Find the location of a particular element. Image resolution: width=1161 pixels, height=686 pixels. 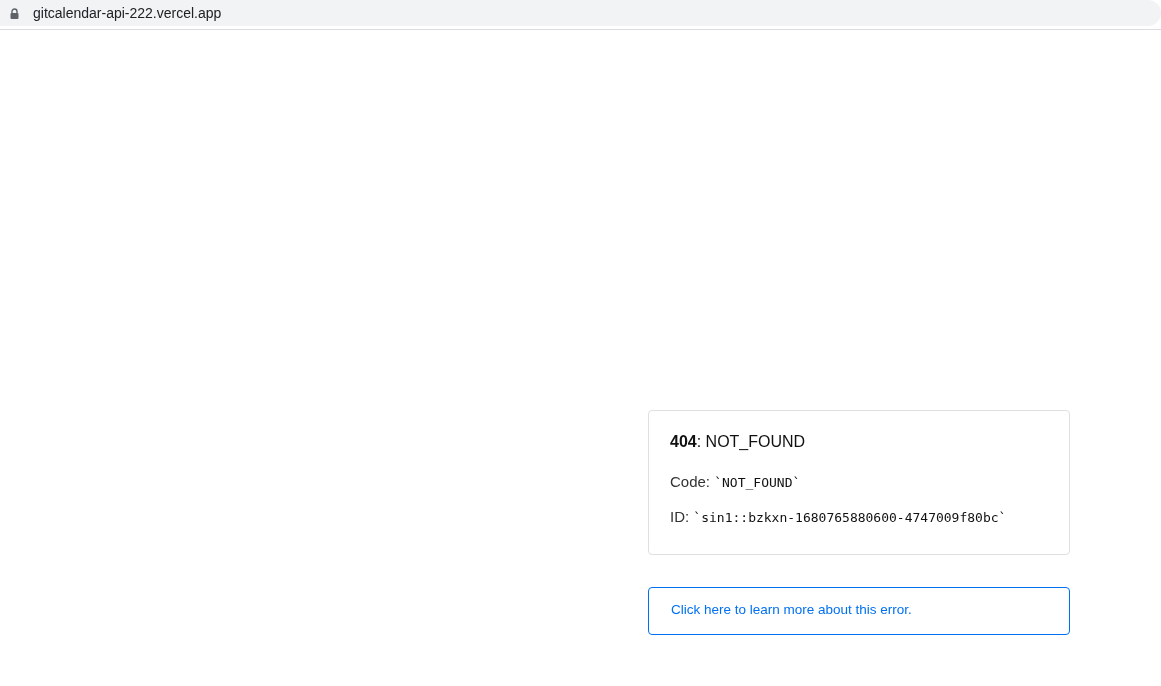

help-link: Click here to learn more about this error. is located at coordinates (859, 611).